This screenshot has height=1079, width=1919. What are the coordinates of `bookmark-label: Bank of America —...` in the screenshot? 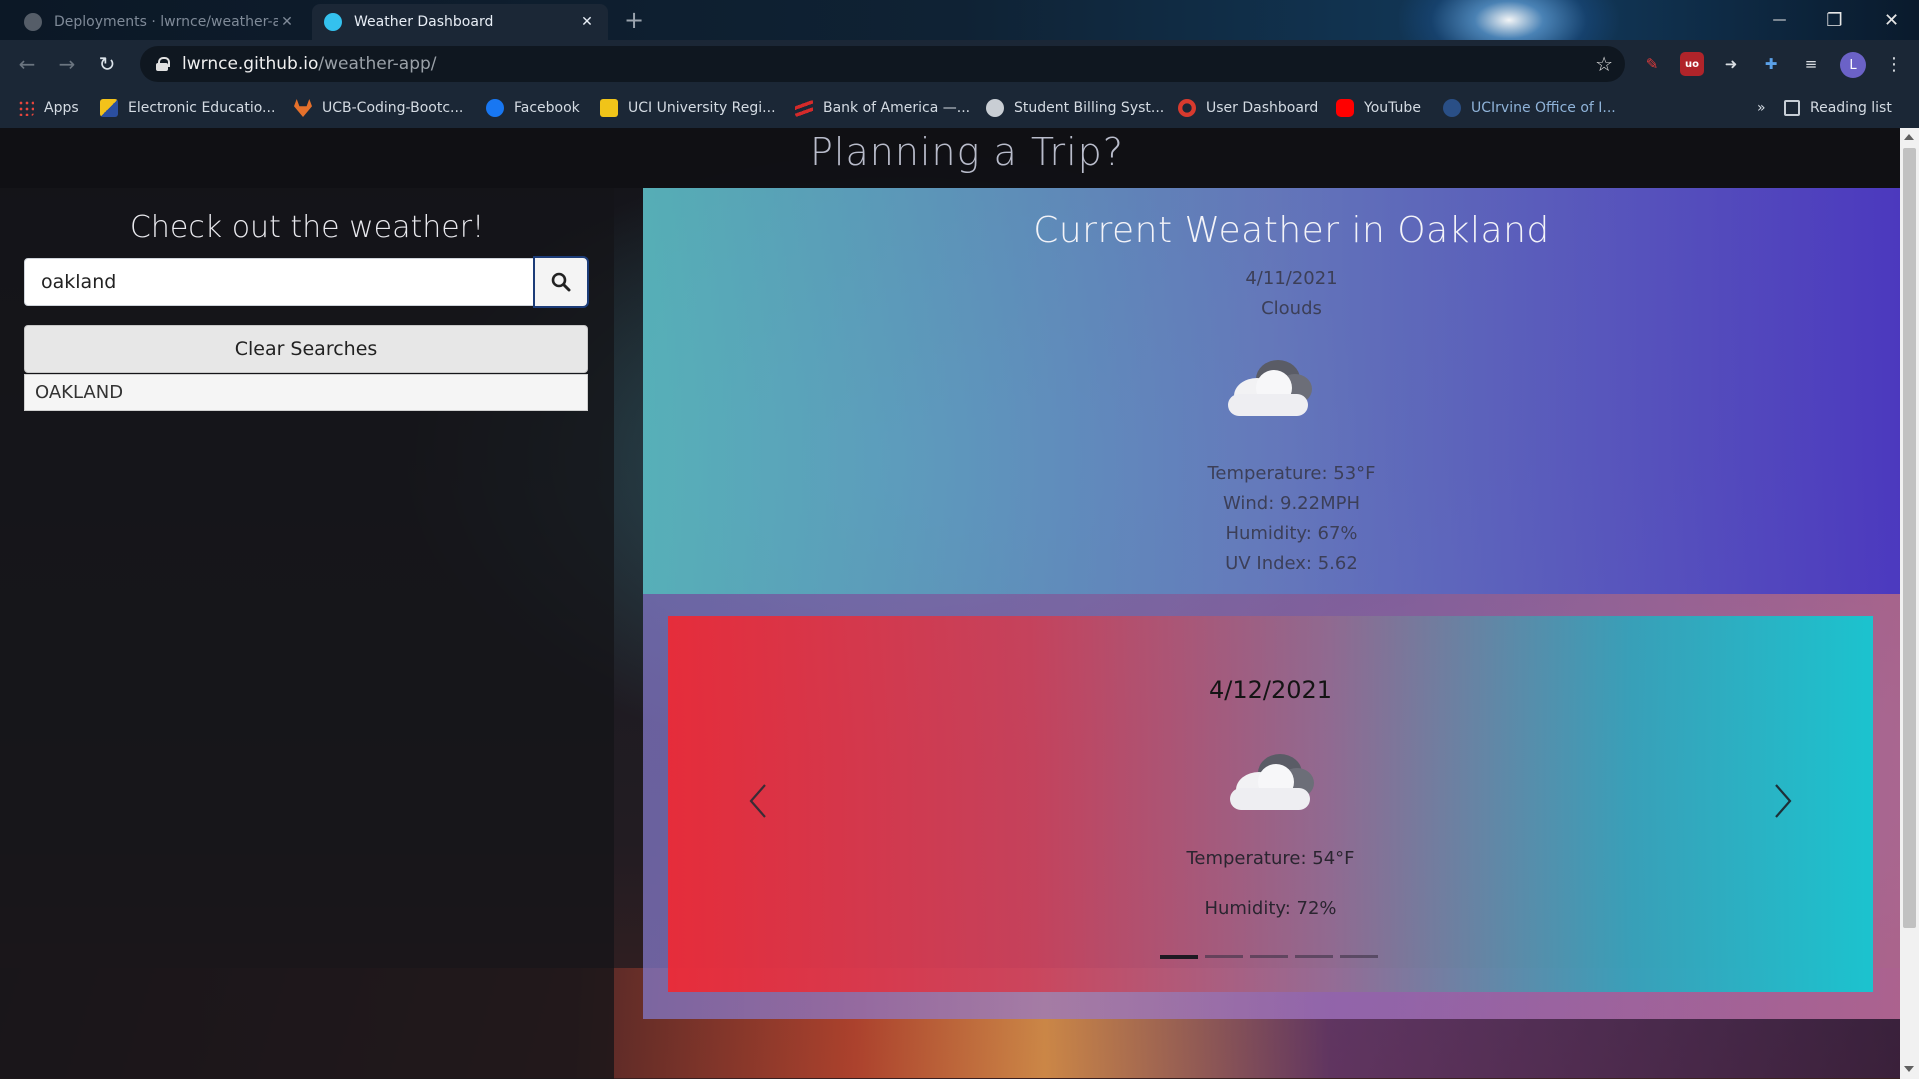 It's located at (897, 108).